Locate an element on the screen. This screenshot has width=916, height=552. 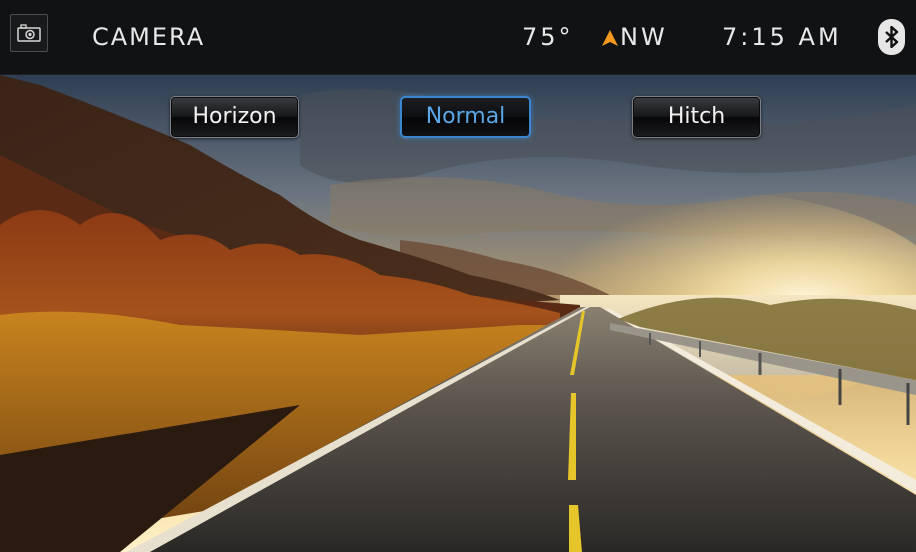
horizon-mode-button: Horizon is located at coordinates (234, 117).